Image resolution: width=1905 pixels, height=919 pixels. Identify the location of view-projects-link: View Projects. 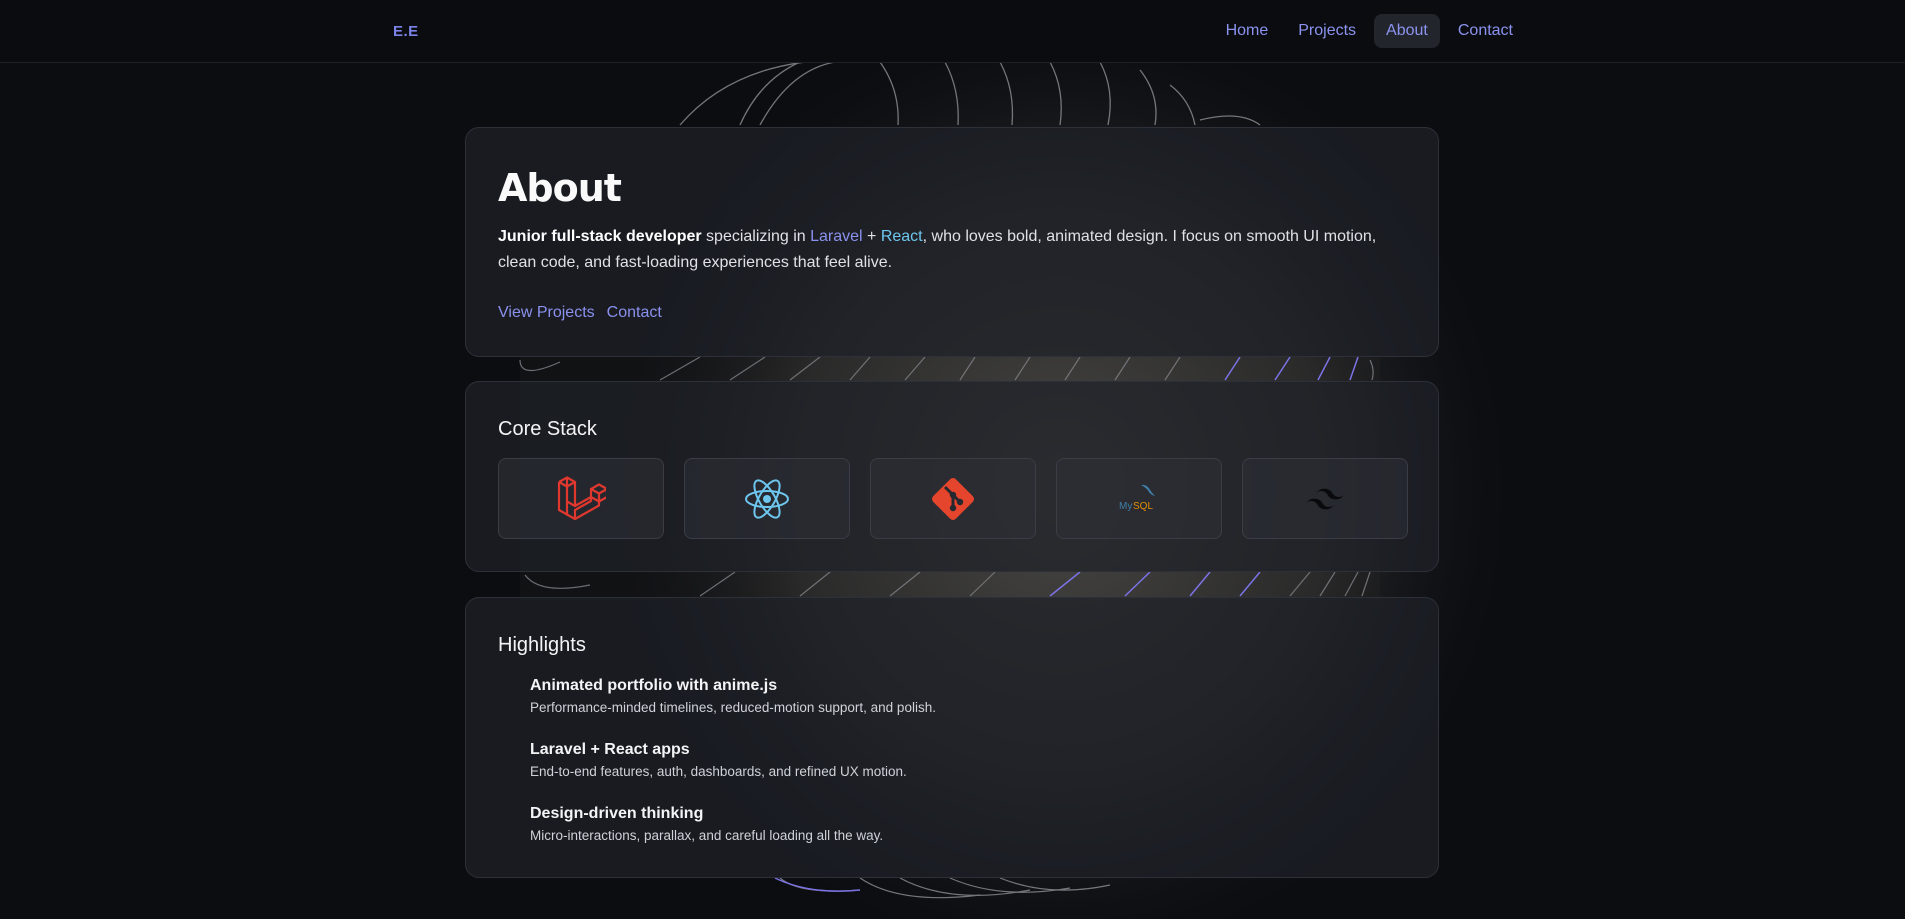
(546, 313).